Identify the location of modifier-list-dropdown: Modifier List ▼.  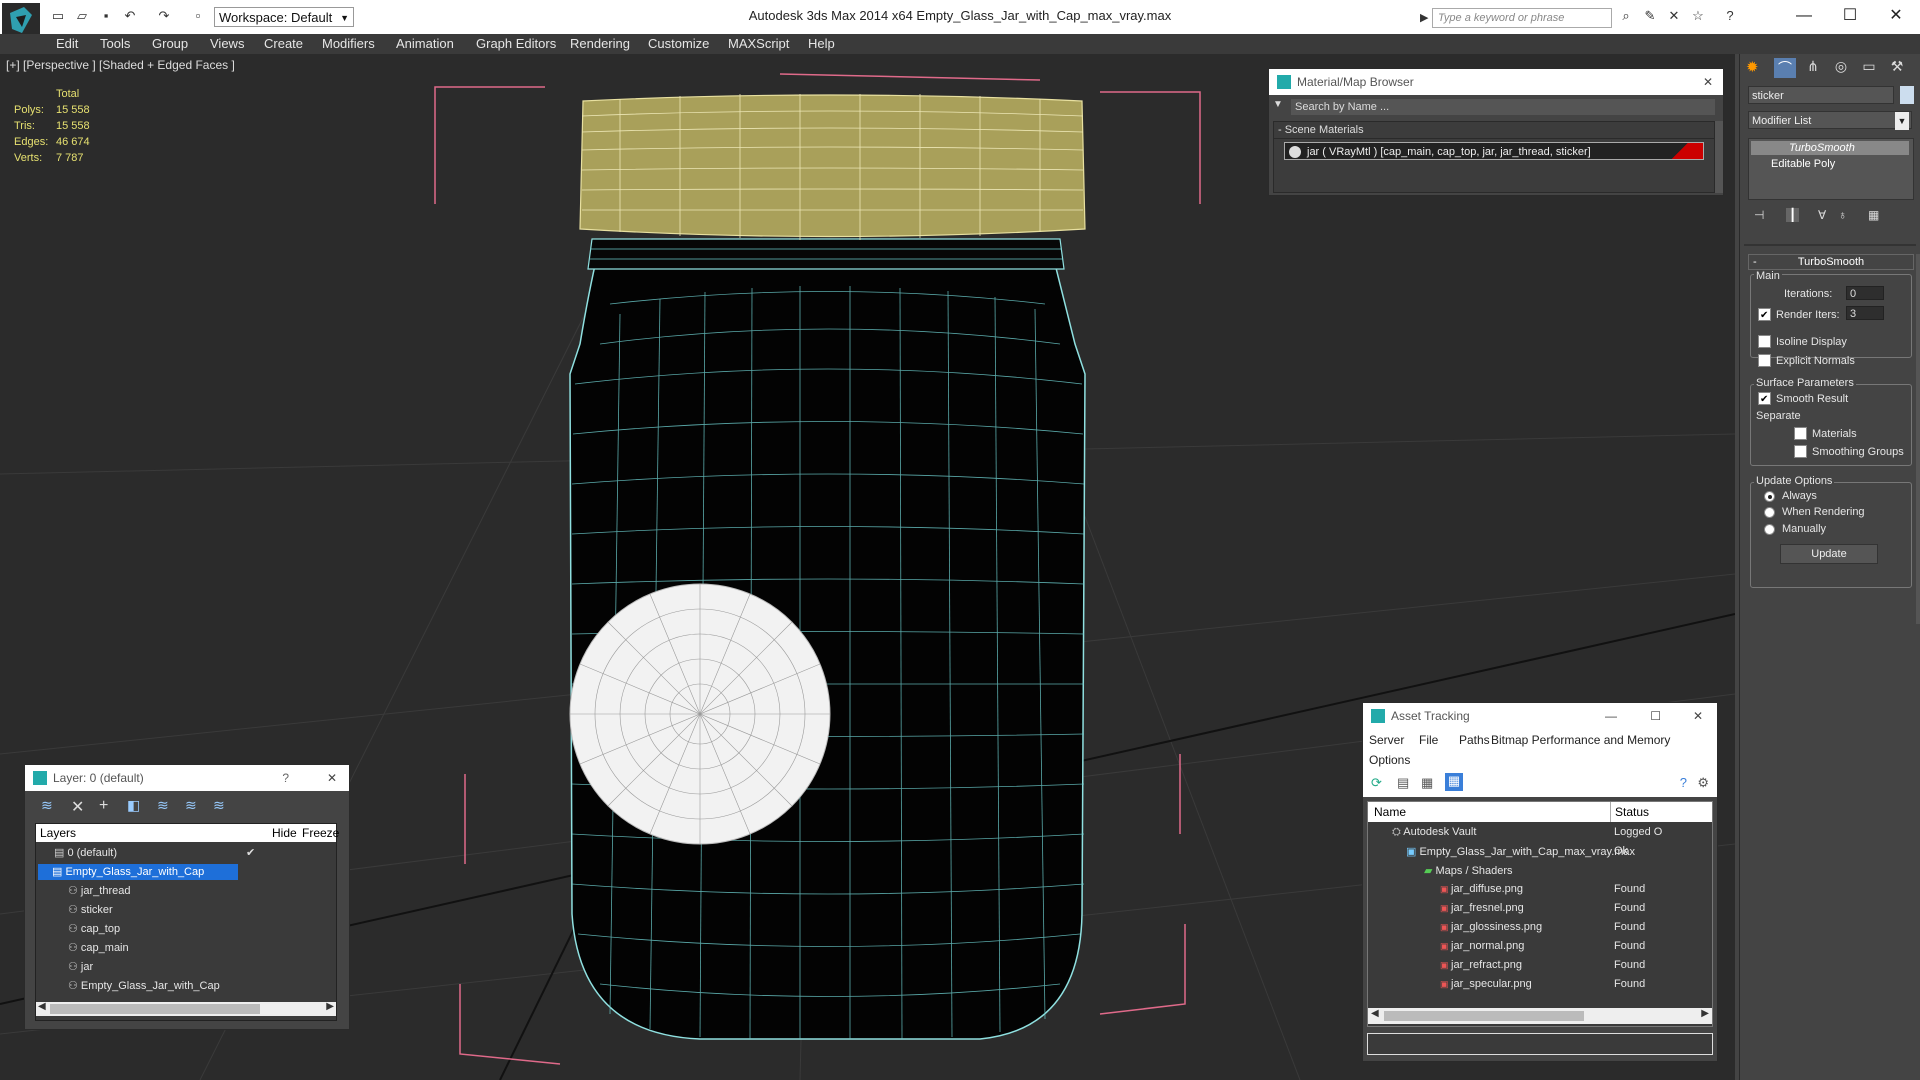
(1830, 120).